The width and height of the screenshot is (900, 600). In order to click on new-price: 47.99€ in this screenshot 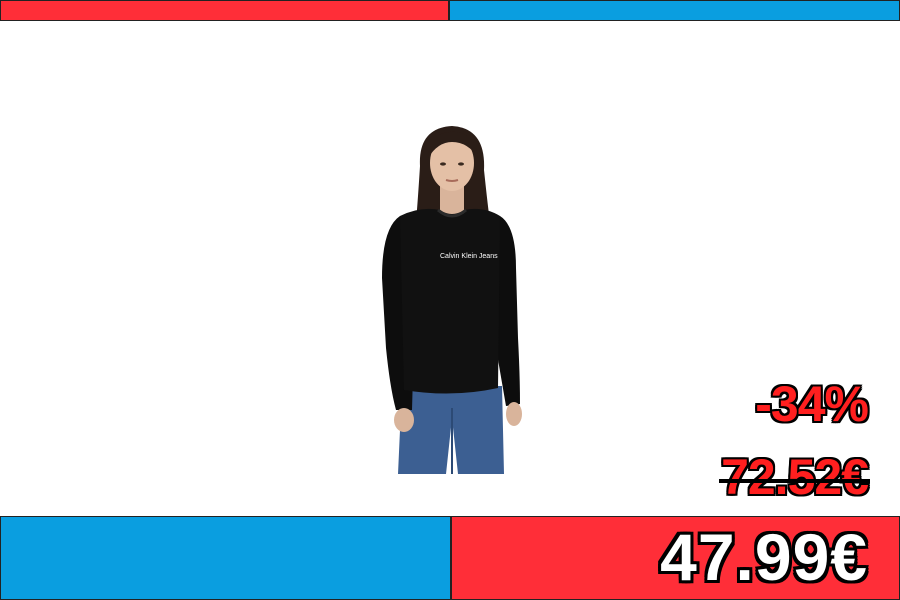, I will do `click(764, 557)`.